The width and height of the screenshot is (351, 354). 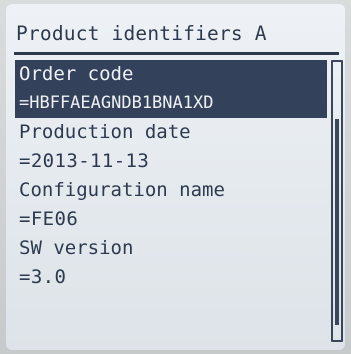 I want to click on item-value: =FE06, so click(x=49, y=219).